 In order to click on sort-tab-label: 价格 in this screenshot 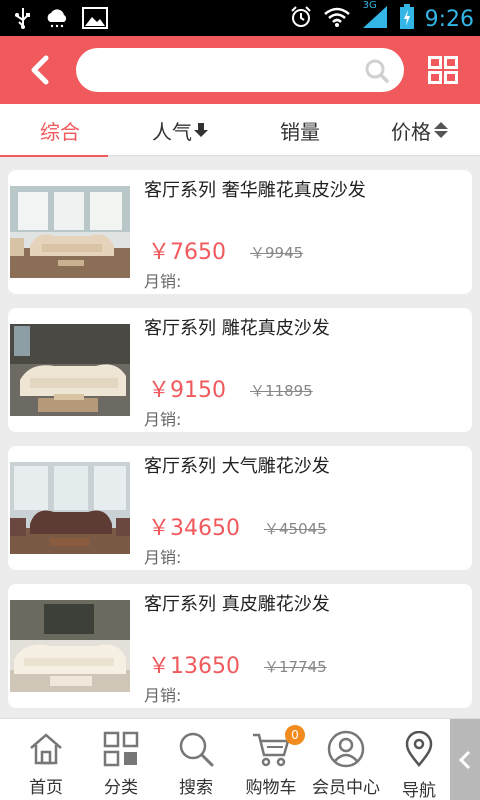, I will do `click(411, 131)`.